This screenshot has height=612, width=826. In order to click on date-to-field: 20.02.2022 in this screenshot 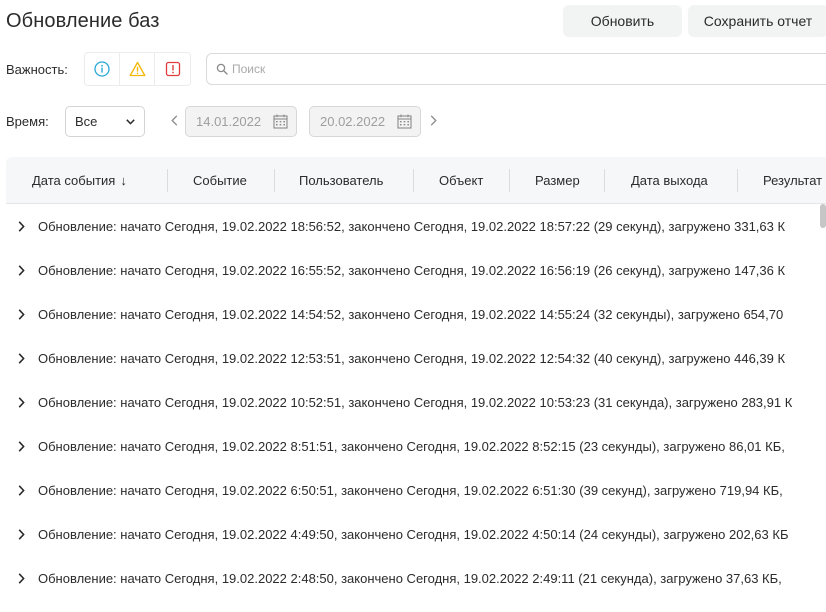, I will do `click(365, 121)`.